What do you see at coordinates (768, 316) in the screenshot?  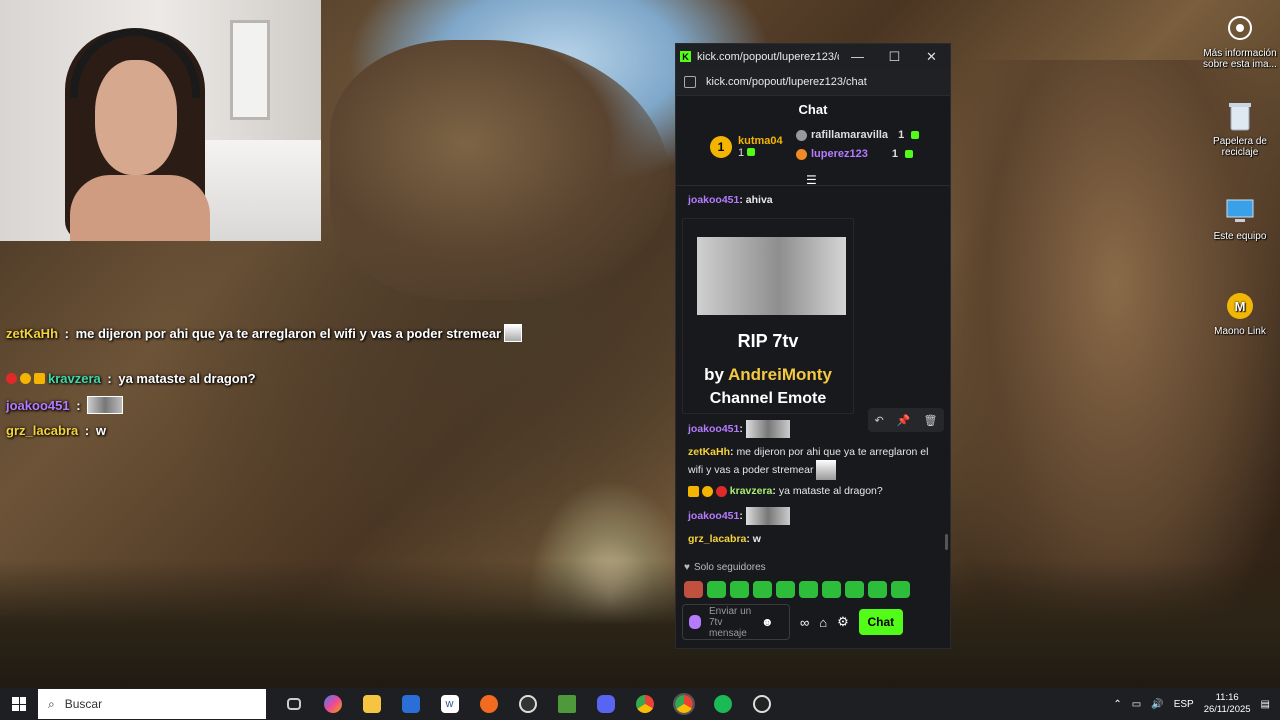 I see `emote-info-card: RIP 7tv by AndreiMonty Channel Emote` at bounding box center [768, 316].